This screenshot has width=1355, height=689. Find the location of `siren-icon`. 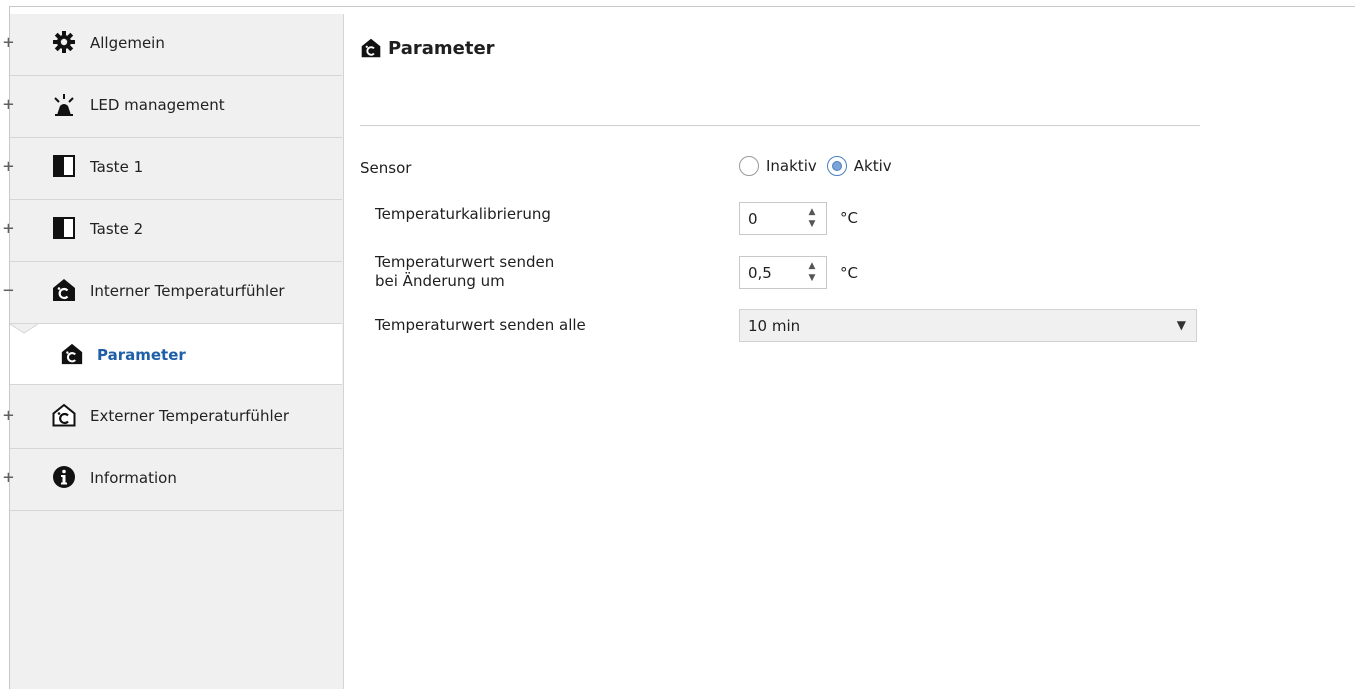

siren-icon is located at coordinates (64, 104).